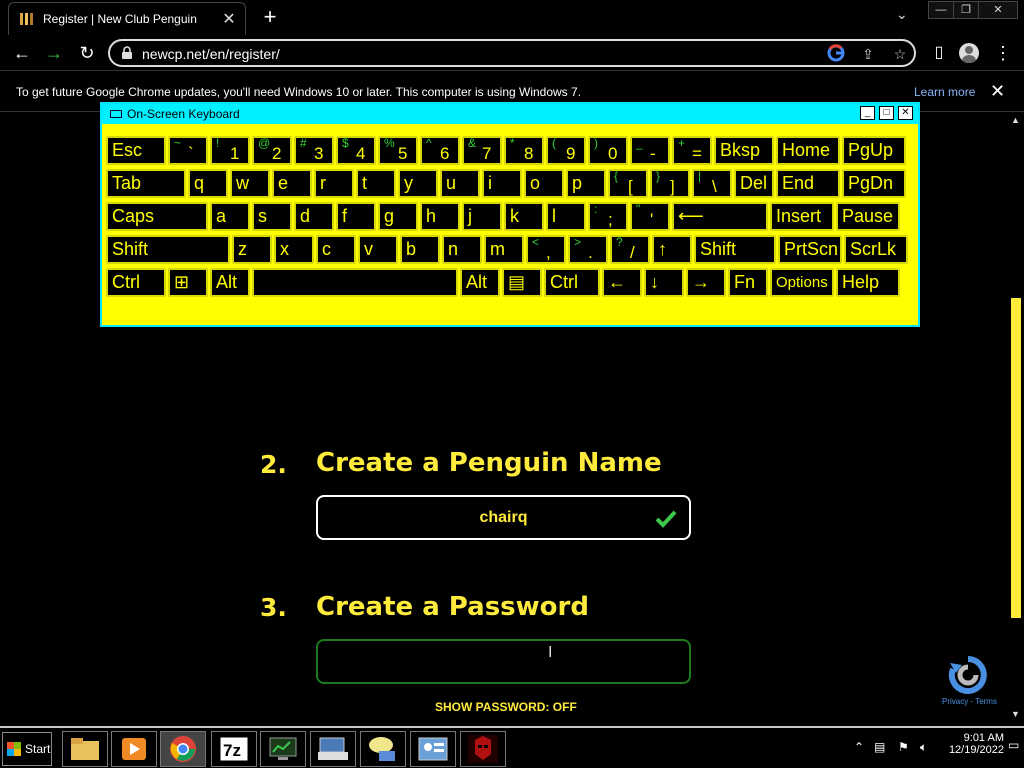 Image resolution: width=1024 pixels, height=768 pixels. I want to click on osk-key-l: l, so click(566, 216).